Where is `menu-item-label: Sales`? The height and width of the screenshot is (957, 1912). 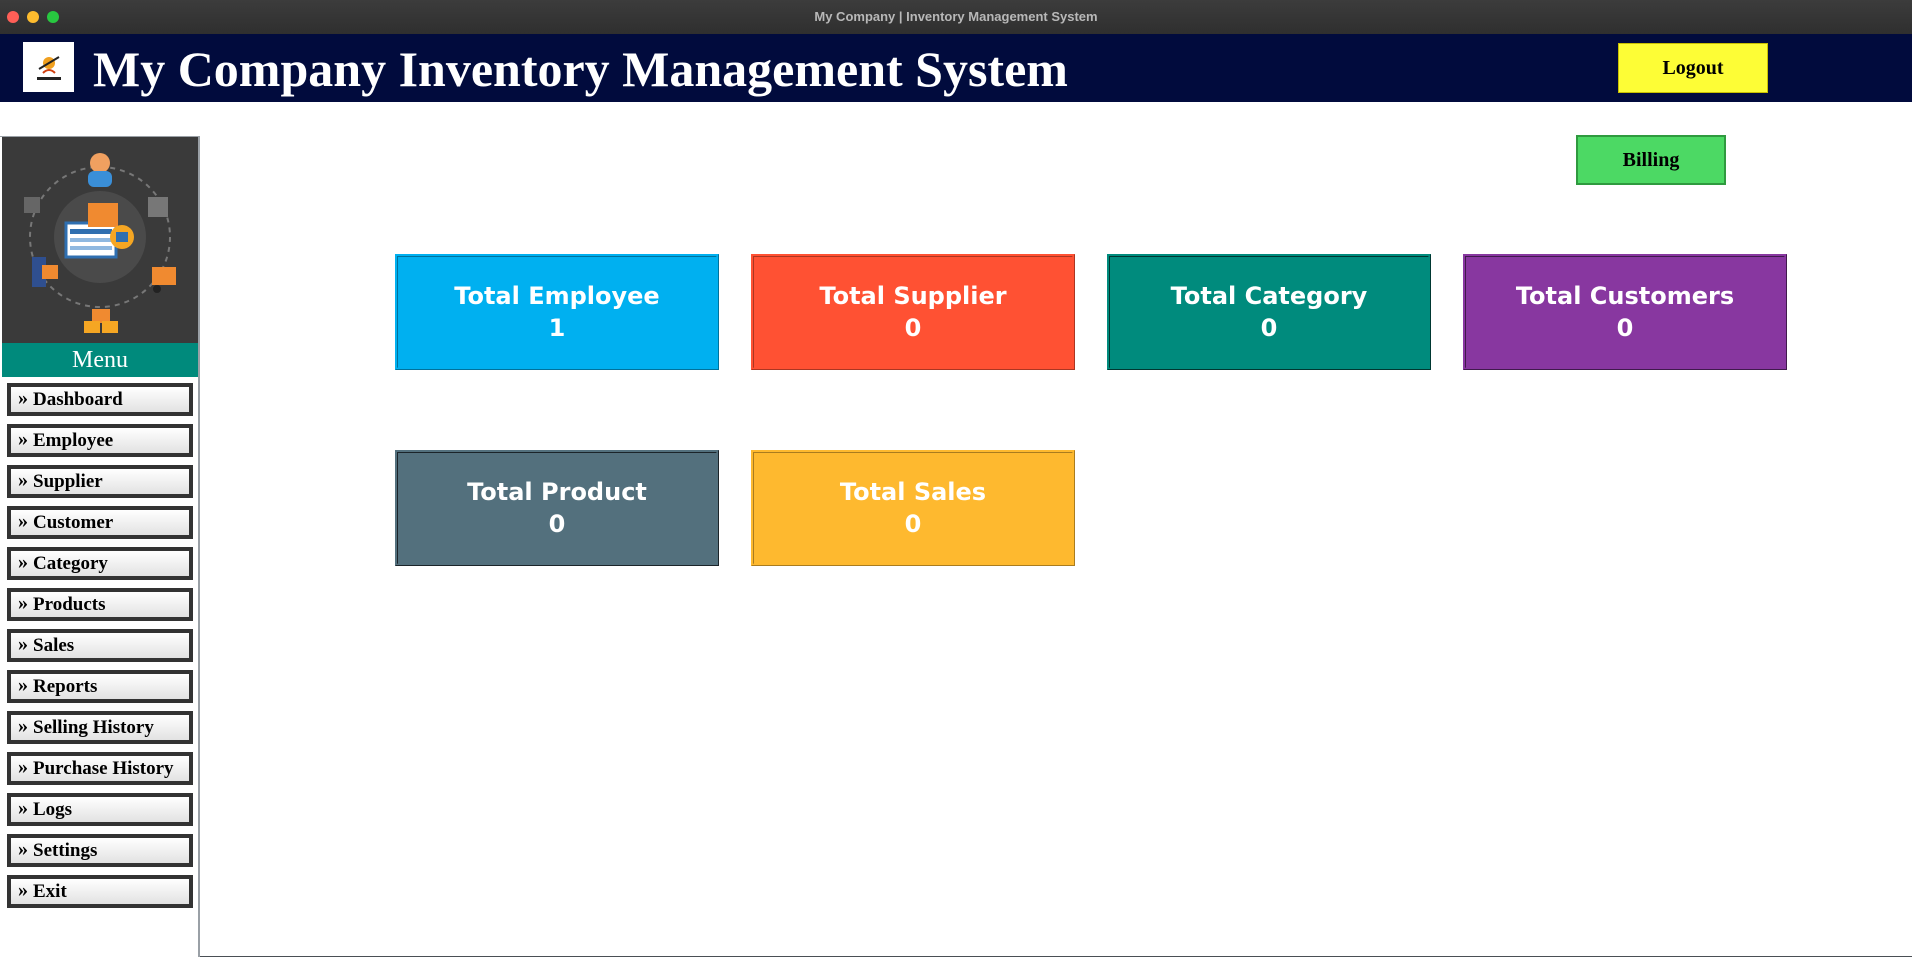
menu-item-label: Sales is located at coordinates (54, 645).